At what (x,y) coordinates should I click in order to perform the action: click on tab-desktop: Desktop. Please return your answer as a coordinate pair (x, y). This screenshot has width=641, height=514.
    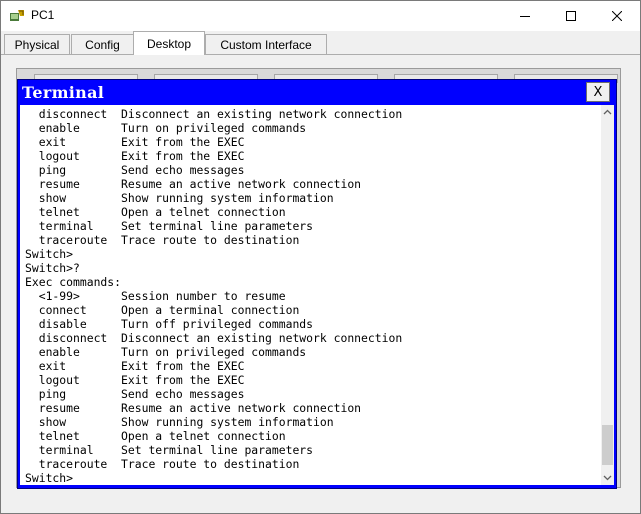
    Looking at the image, I should click on (169, 43).